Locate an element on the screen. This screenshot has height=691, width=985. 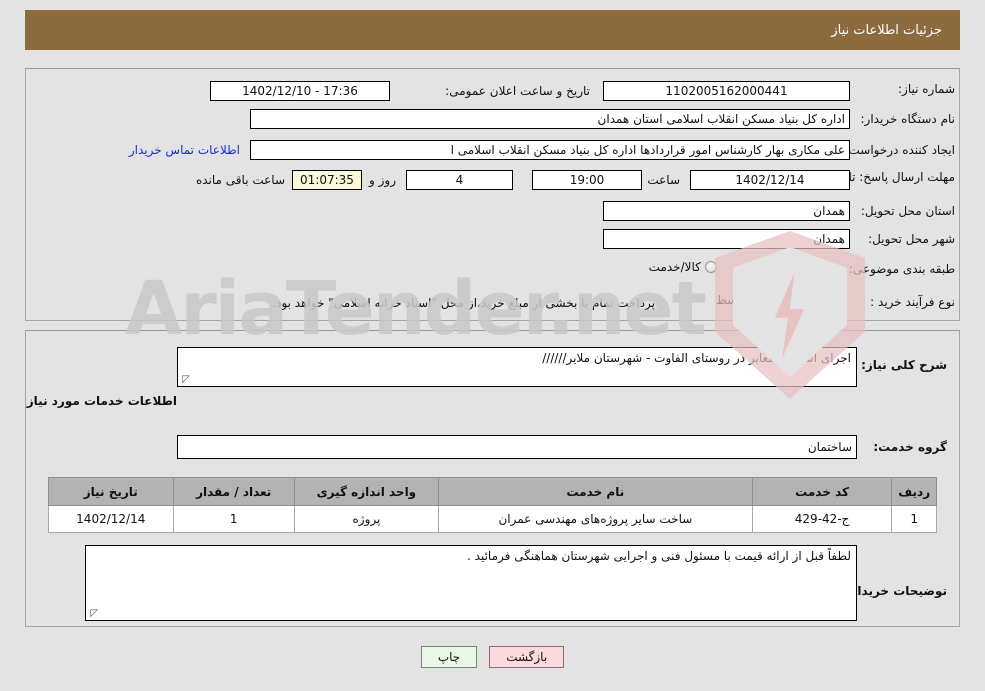
province-value: همدان is located at coordinates (726, 211).